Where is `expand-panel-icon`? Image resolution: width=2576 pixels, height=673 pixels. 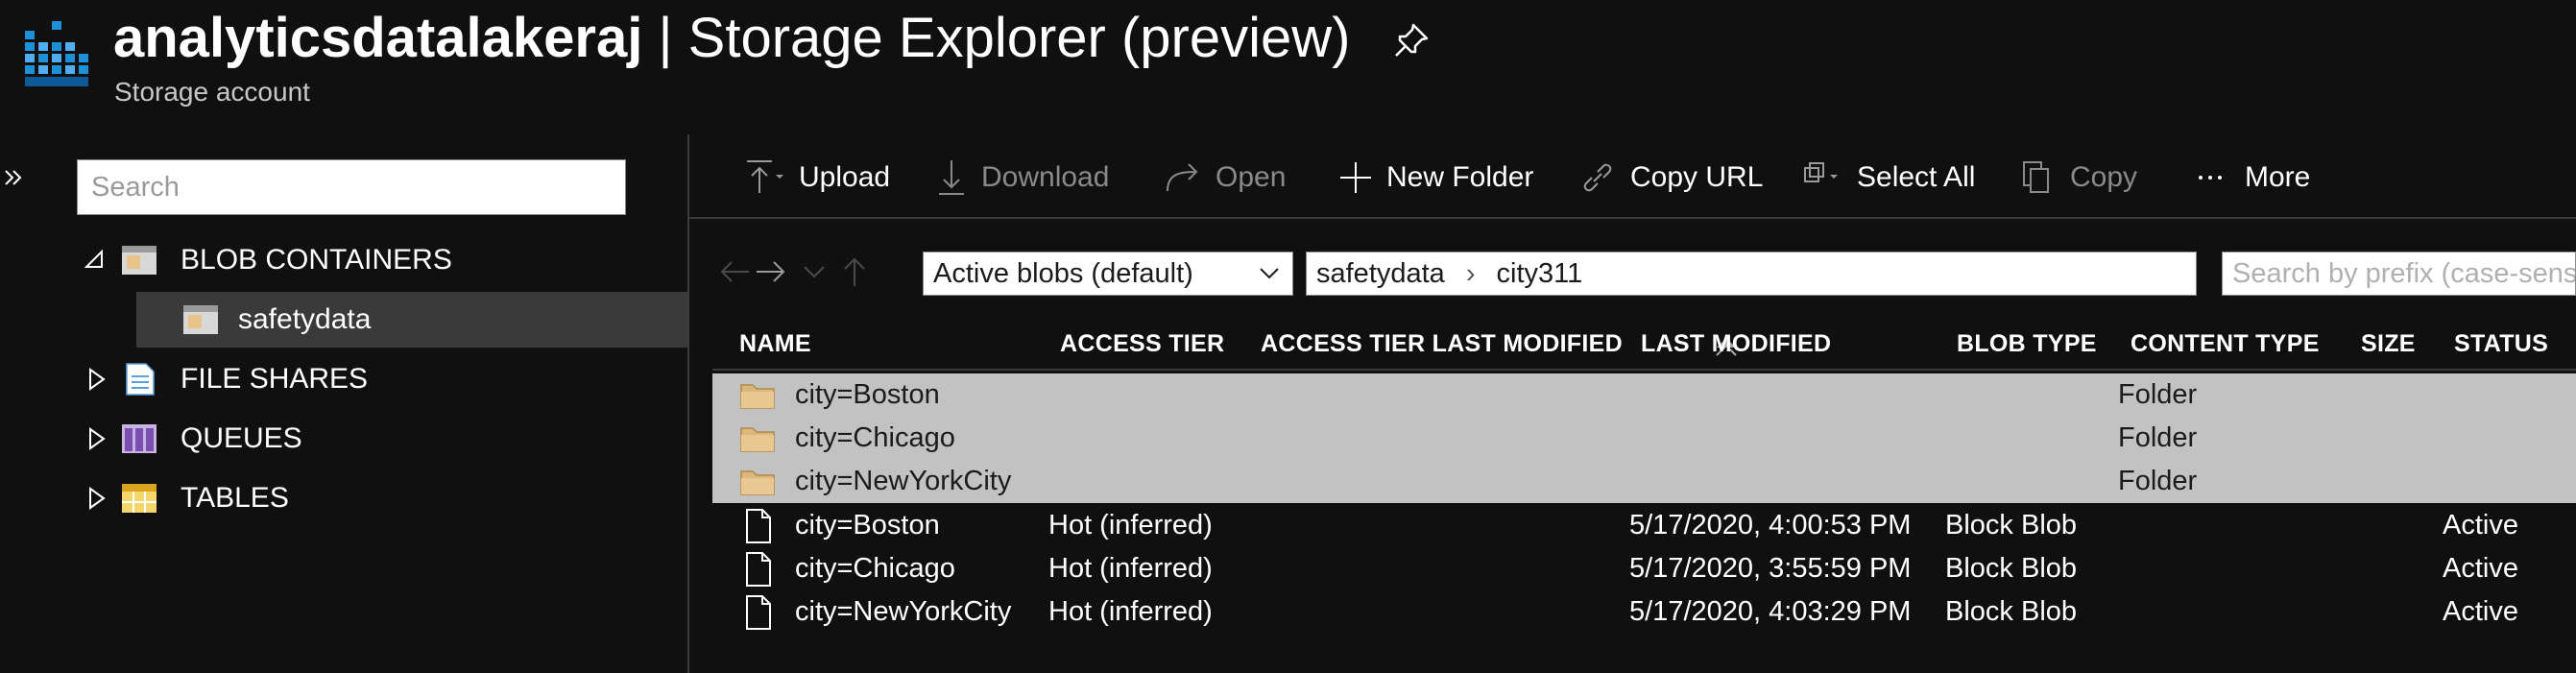 expand-panel-icon is located at coordinates (14, 177).